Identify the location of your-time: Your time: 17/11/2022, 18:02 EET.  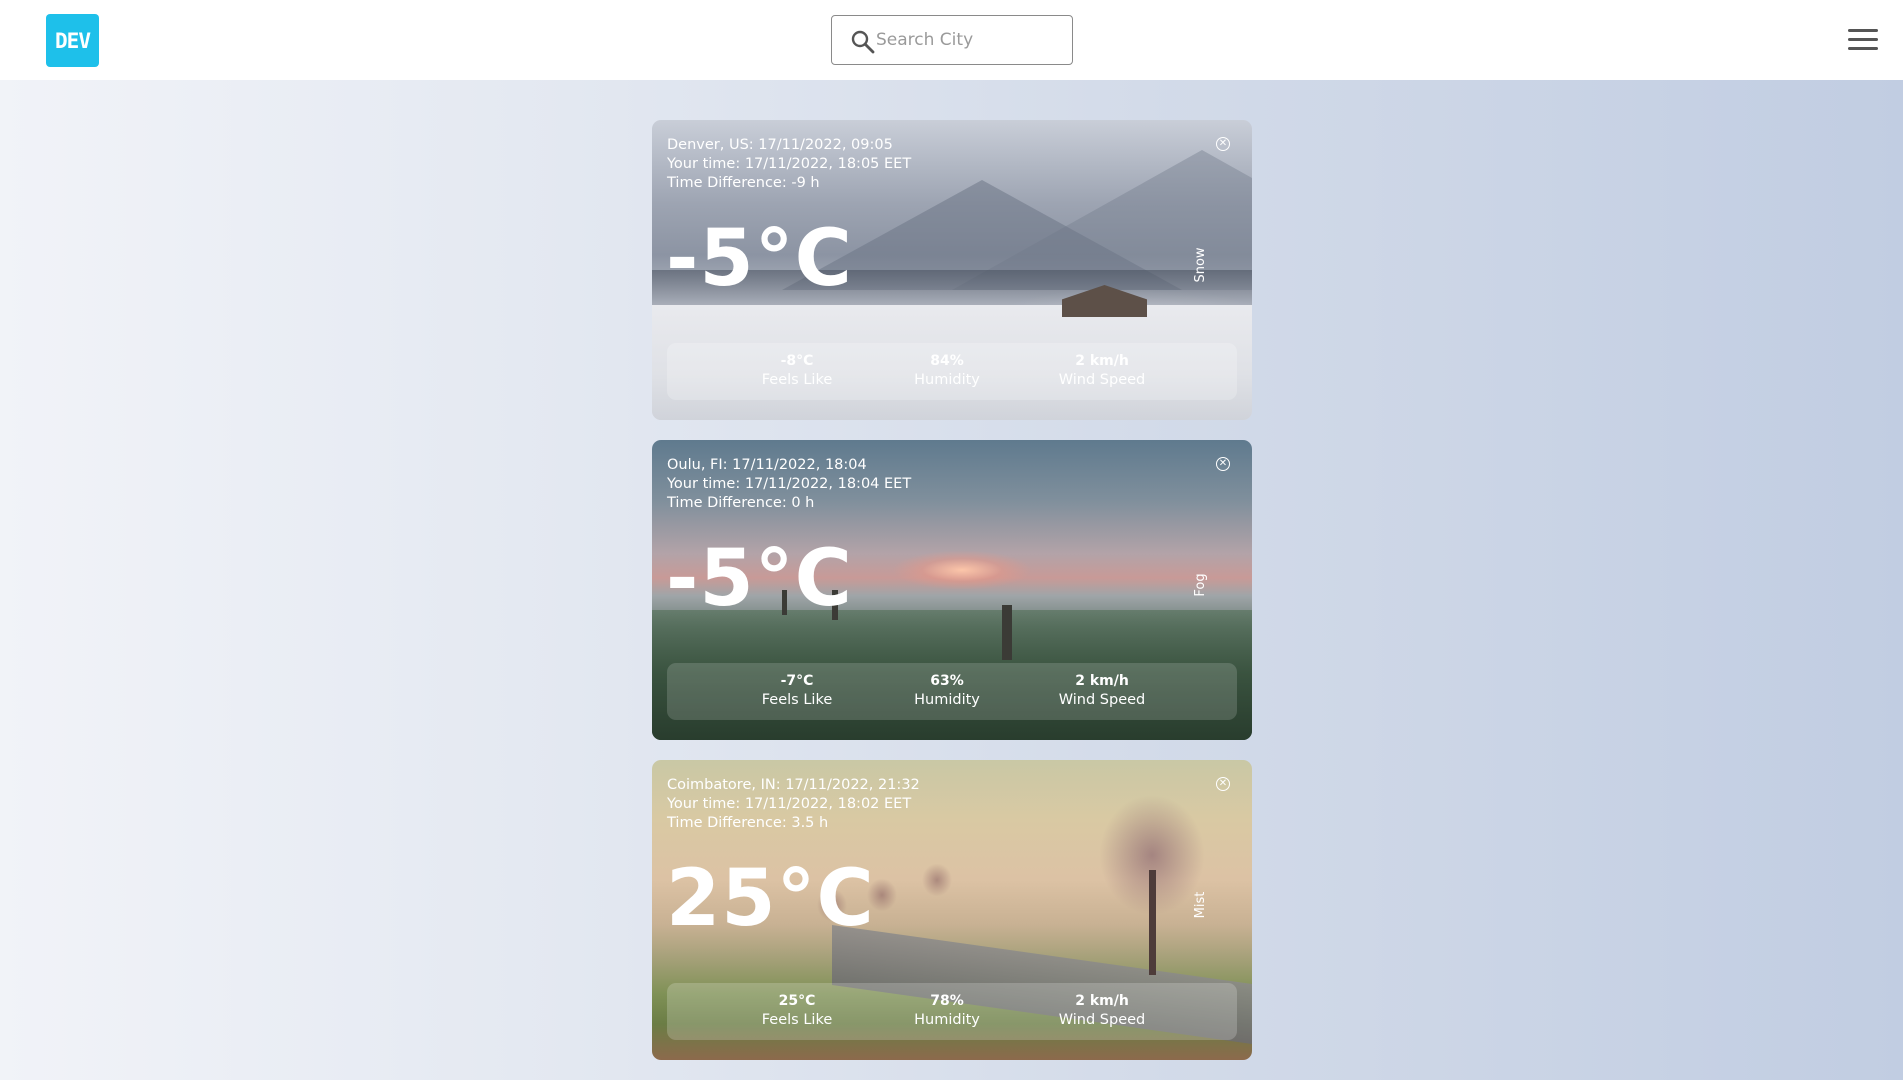
(789, 804).